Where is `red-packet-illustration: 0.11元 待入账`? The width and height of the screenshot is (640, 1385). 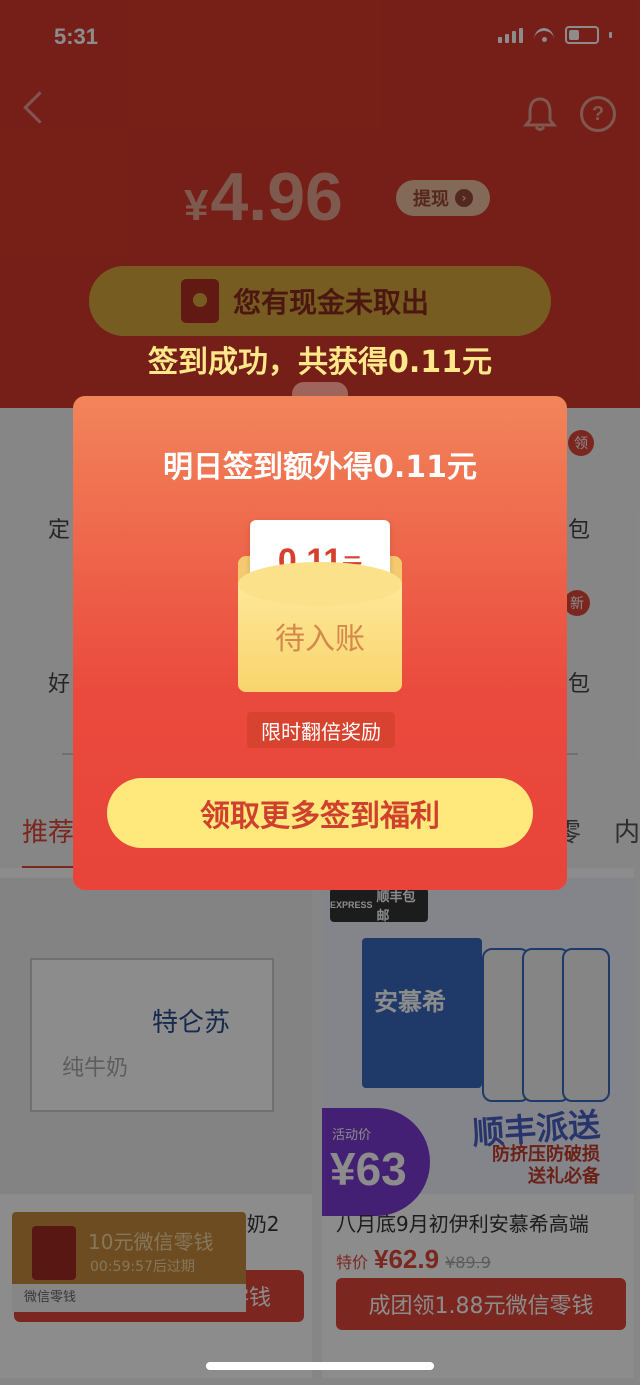 red-packet-illustration: 0.11元 待入账 is located at coordinates (320, 606).